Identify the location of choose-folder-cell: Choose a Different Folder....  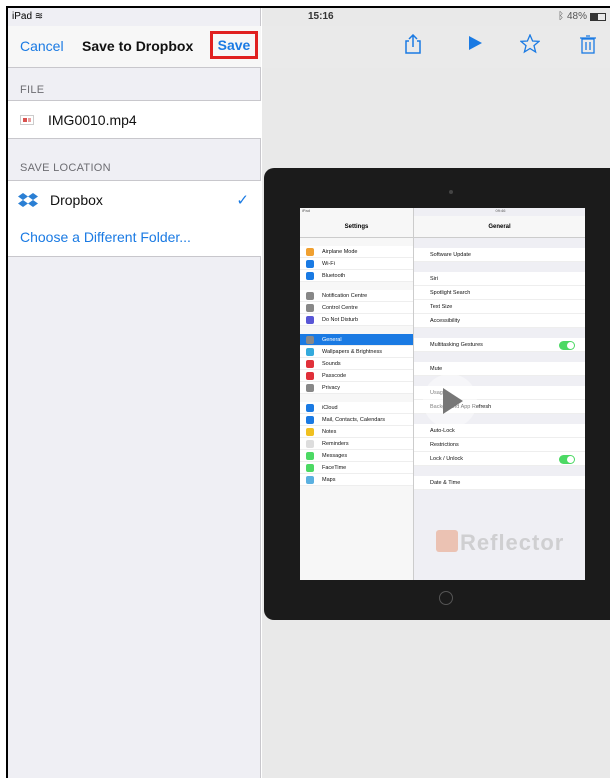
(134, 237).